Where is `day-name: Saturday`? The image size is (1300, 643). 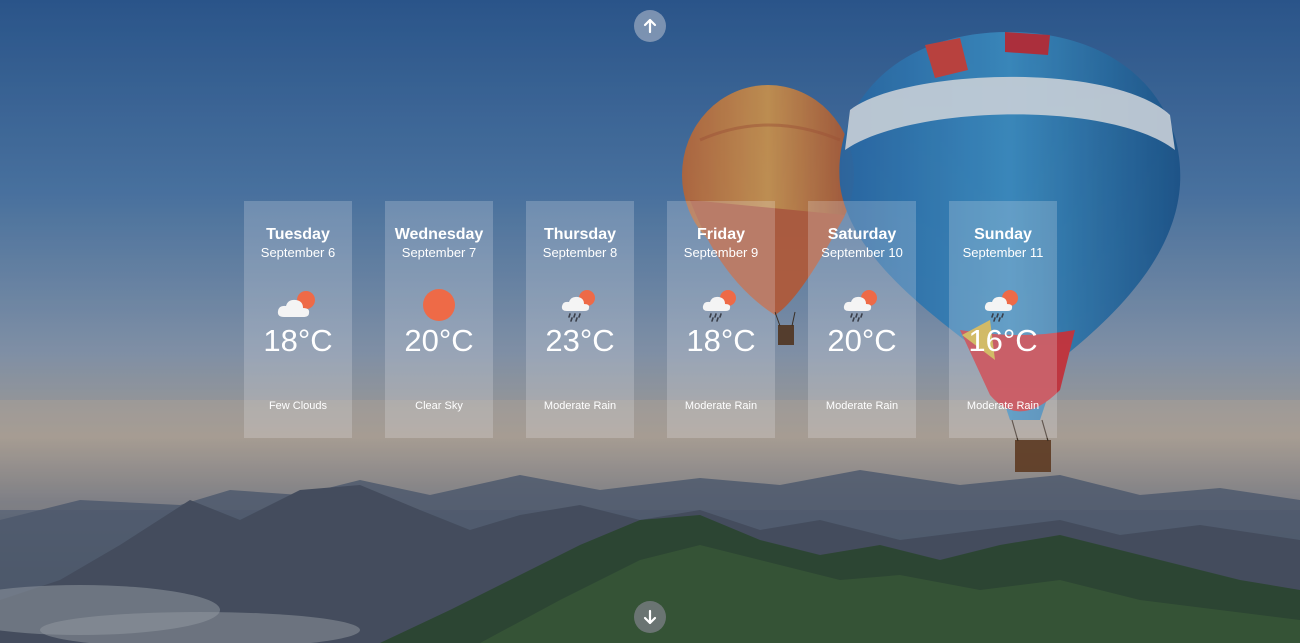
day-name: Saturday is located at coordinates (862, 234).